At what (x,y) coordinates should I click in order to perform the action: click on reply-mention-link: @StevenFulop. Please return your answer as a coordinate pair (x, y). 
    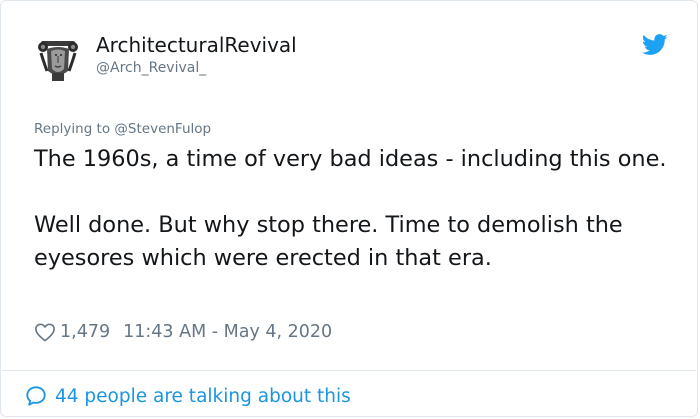
    Looking at the image, I should click on (162, 129).